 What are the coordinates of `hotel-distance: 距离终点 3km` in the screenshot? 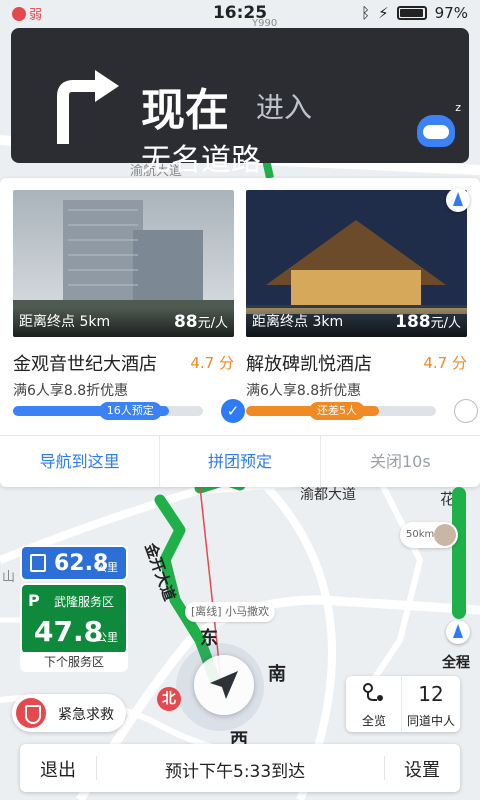 It's located at (298, 322).